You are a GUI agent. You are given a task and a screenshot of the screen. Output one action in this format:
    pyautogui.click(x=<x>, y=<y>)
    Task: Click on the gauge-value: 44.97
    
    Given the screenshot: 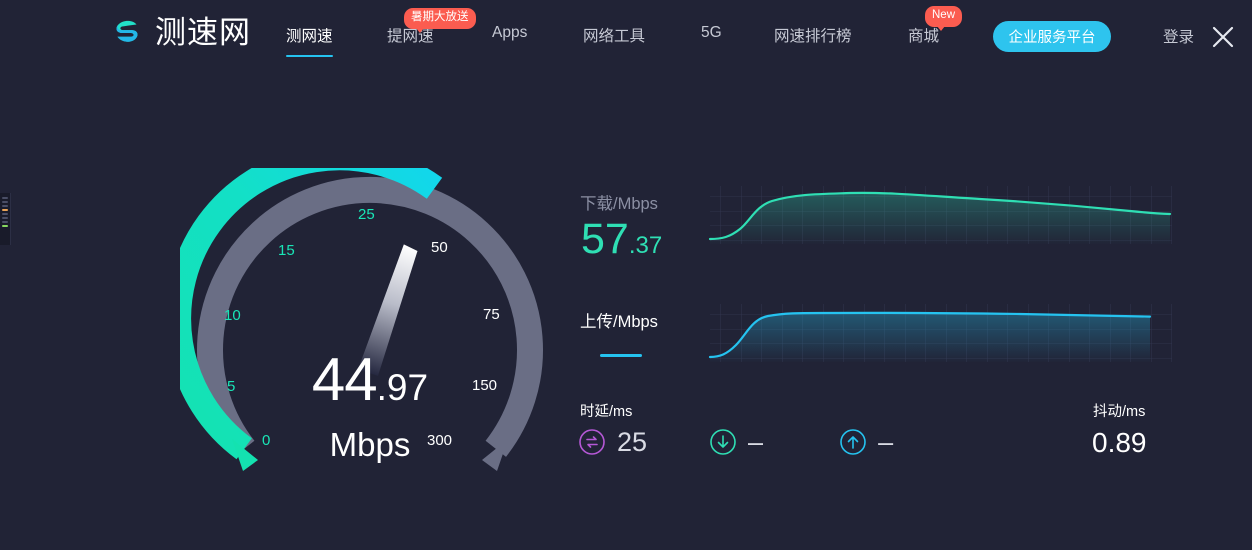 What is the action you would take?
    pyautogui.click(x=370, y=380)
    